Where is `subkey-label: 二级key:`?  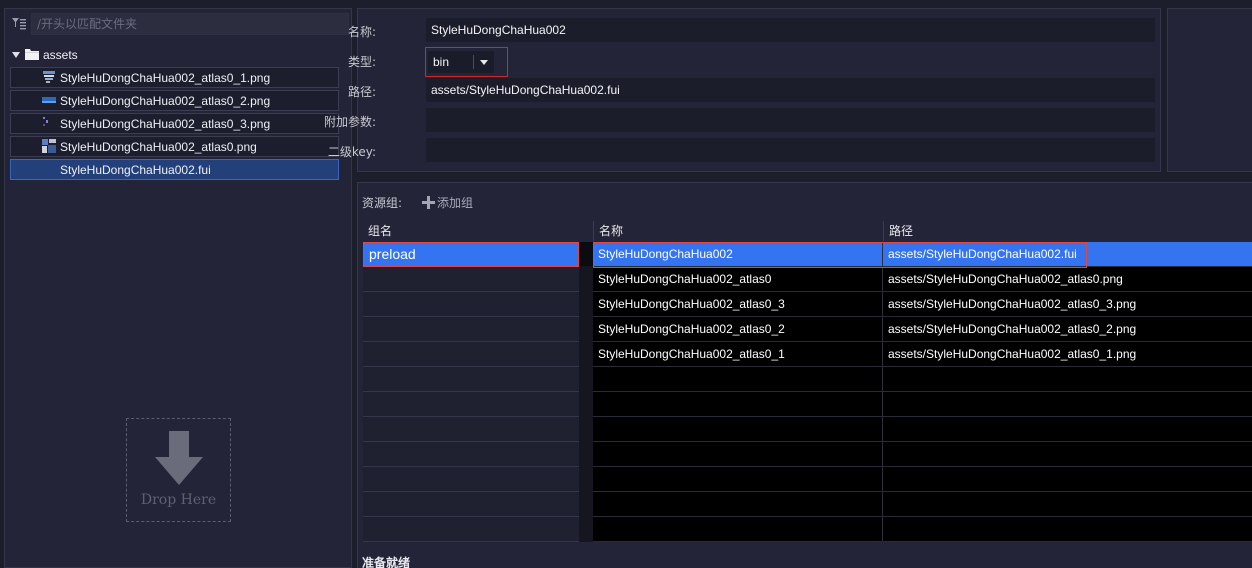
subkey-label: 二级key: is located at coordinates (351, 152).